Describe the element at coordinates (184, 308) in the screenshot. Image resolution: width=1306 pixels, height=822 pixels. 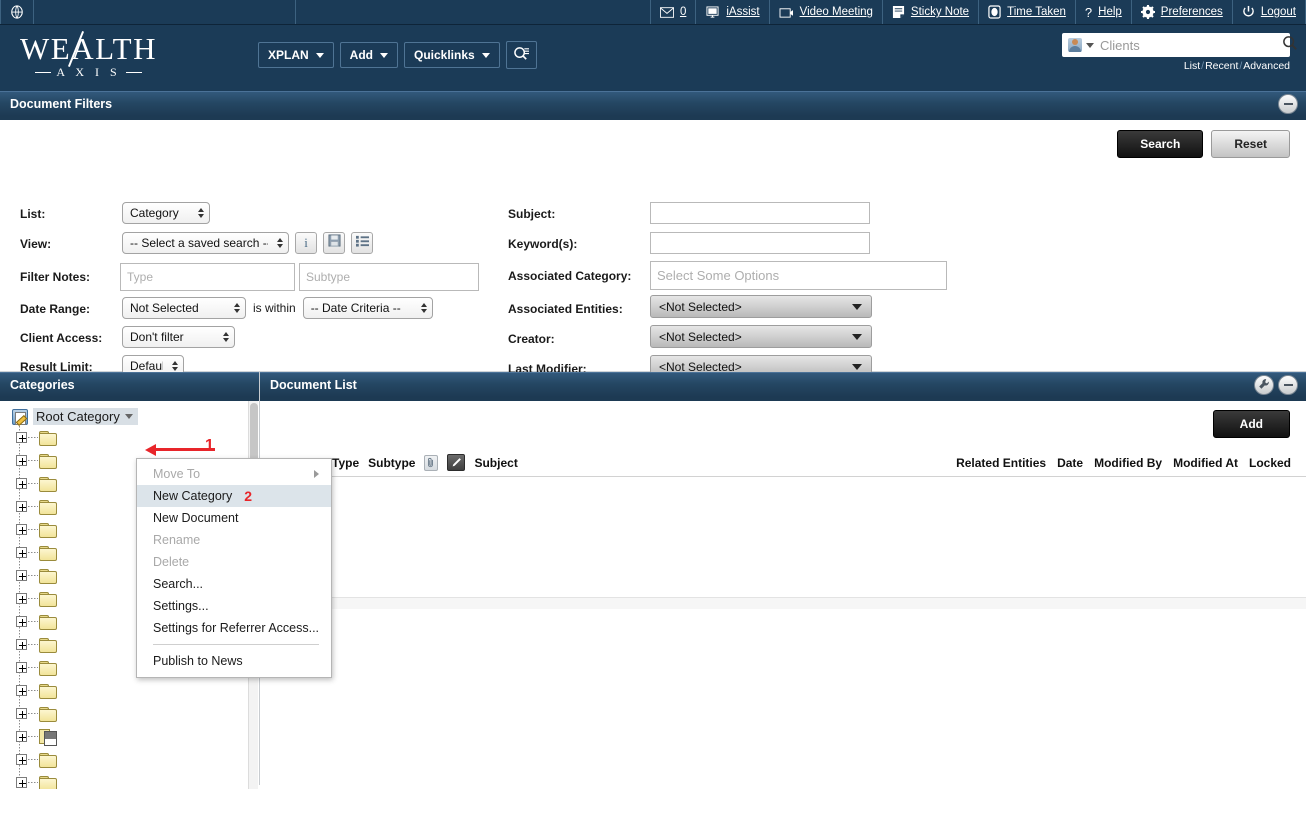
I see `date-range-select: Not Selected` at that location.